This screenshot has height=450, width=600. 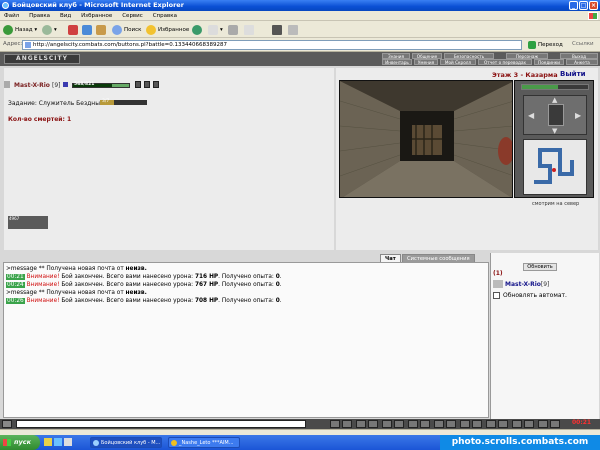 I want to click on menu-view: Вид, so click(x=65, y=16).